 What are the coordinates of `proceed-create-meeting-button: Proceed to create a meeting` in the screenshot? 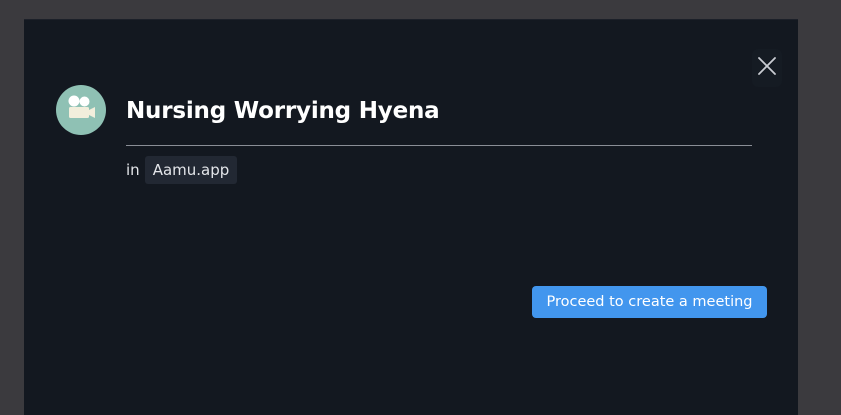 It's located at (649, 302).